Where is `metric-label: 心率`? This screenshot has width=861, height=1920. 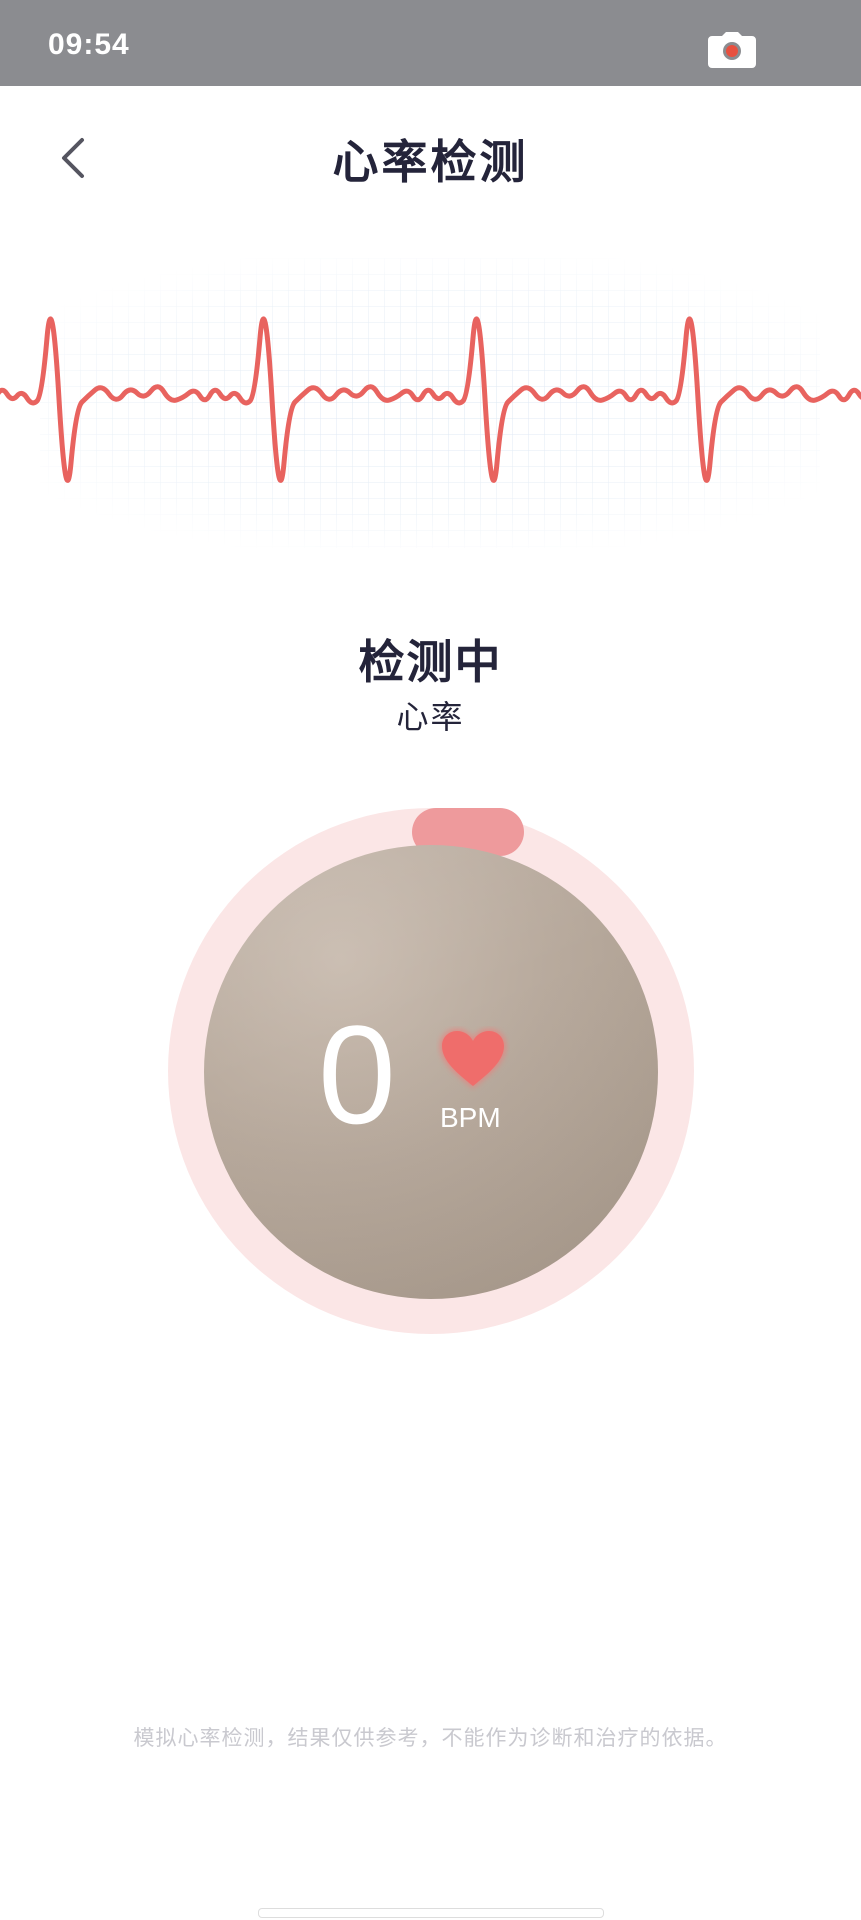 metric-label: 心率 is located at coordinates (430, 717).